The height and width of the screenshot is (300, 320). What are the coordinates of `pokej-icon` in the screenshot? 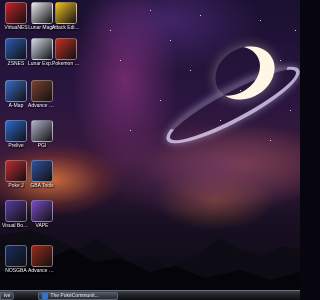 It's located at (16, 171).